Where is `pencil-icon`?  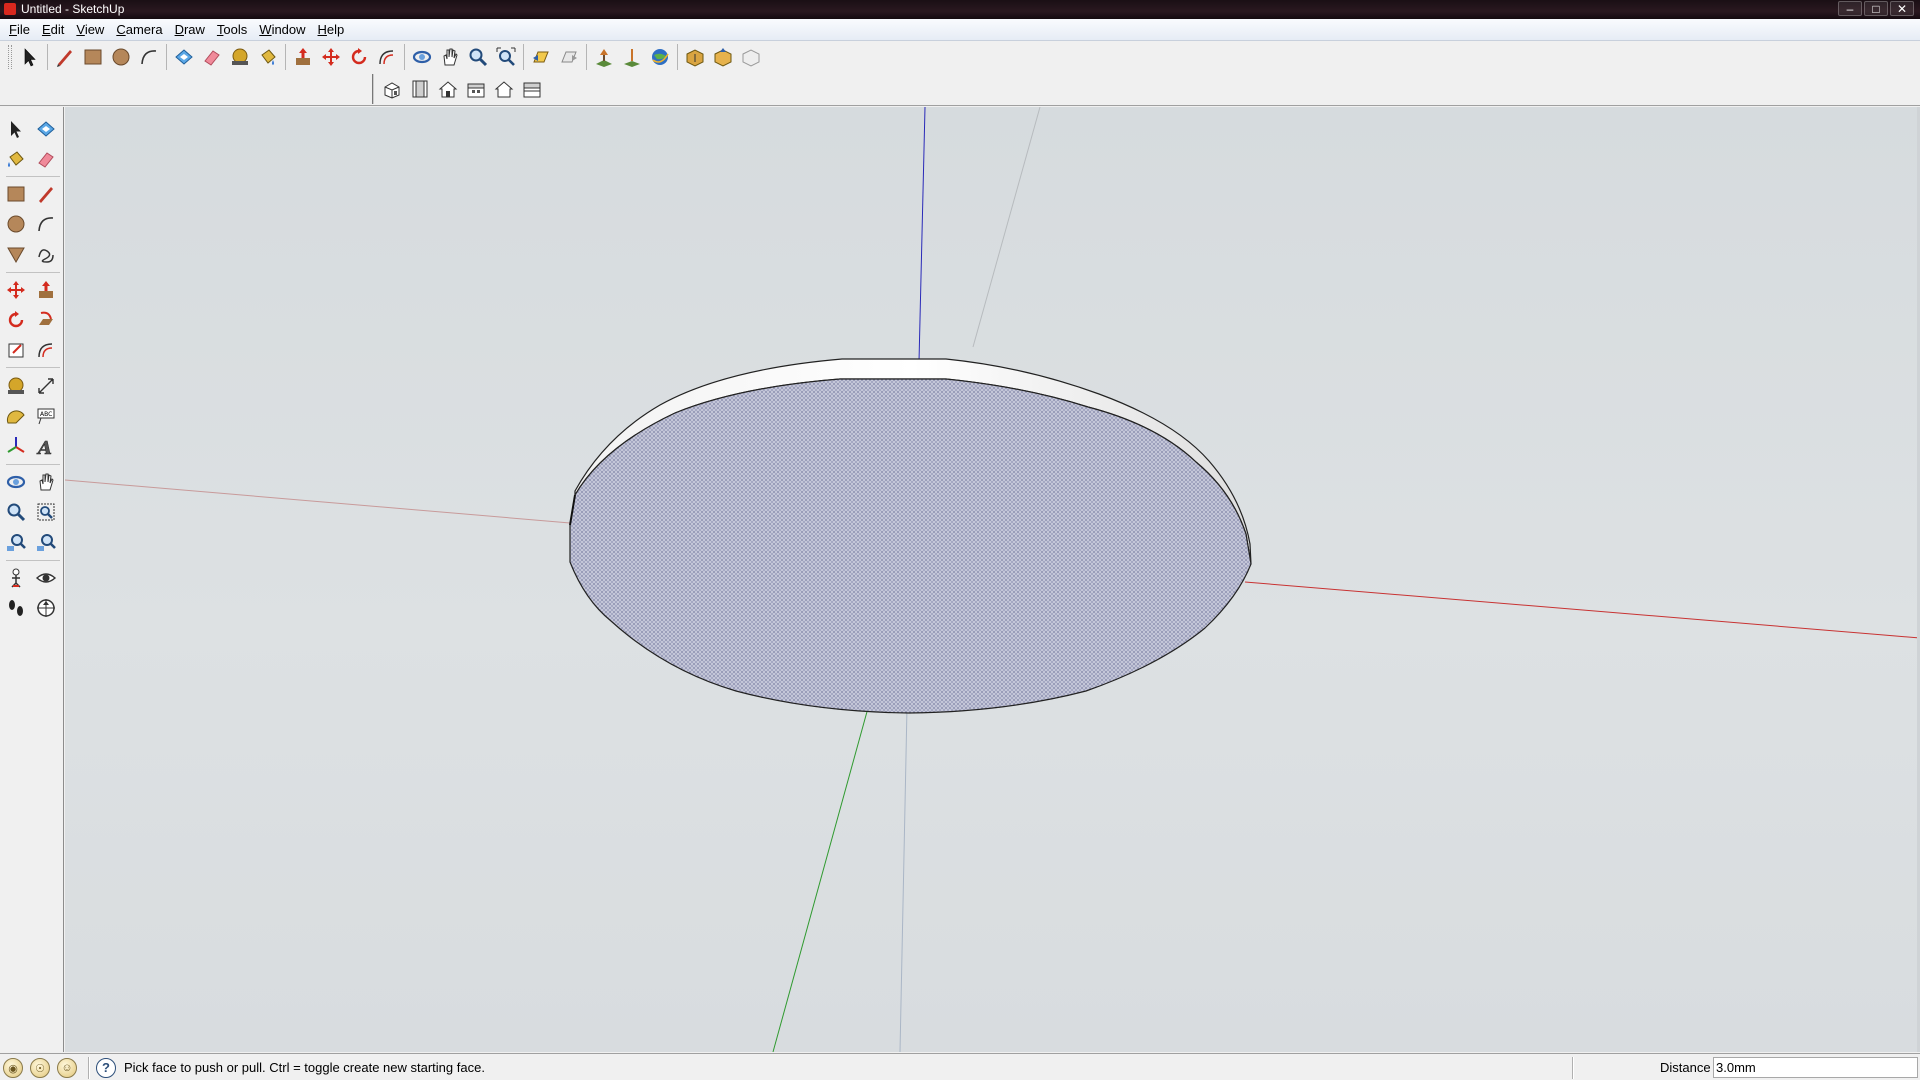 pencil-icon is located at coordinates (65, 57).